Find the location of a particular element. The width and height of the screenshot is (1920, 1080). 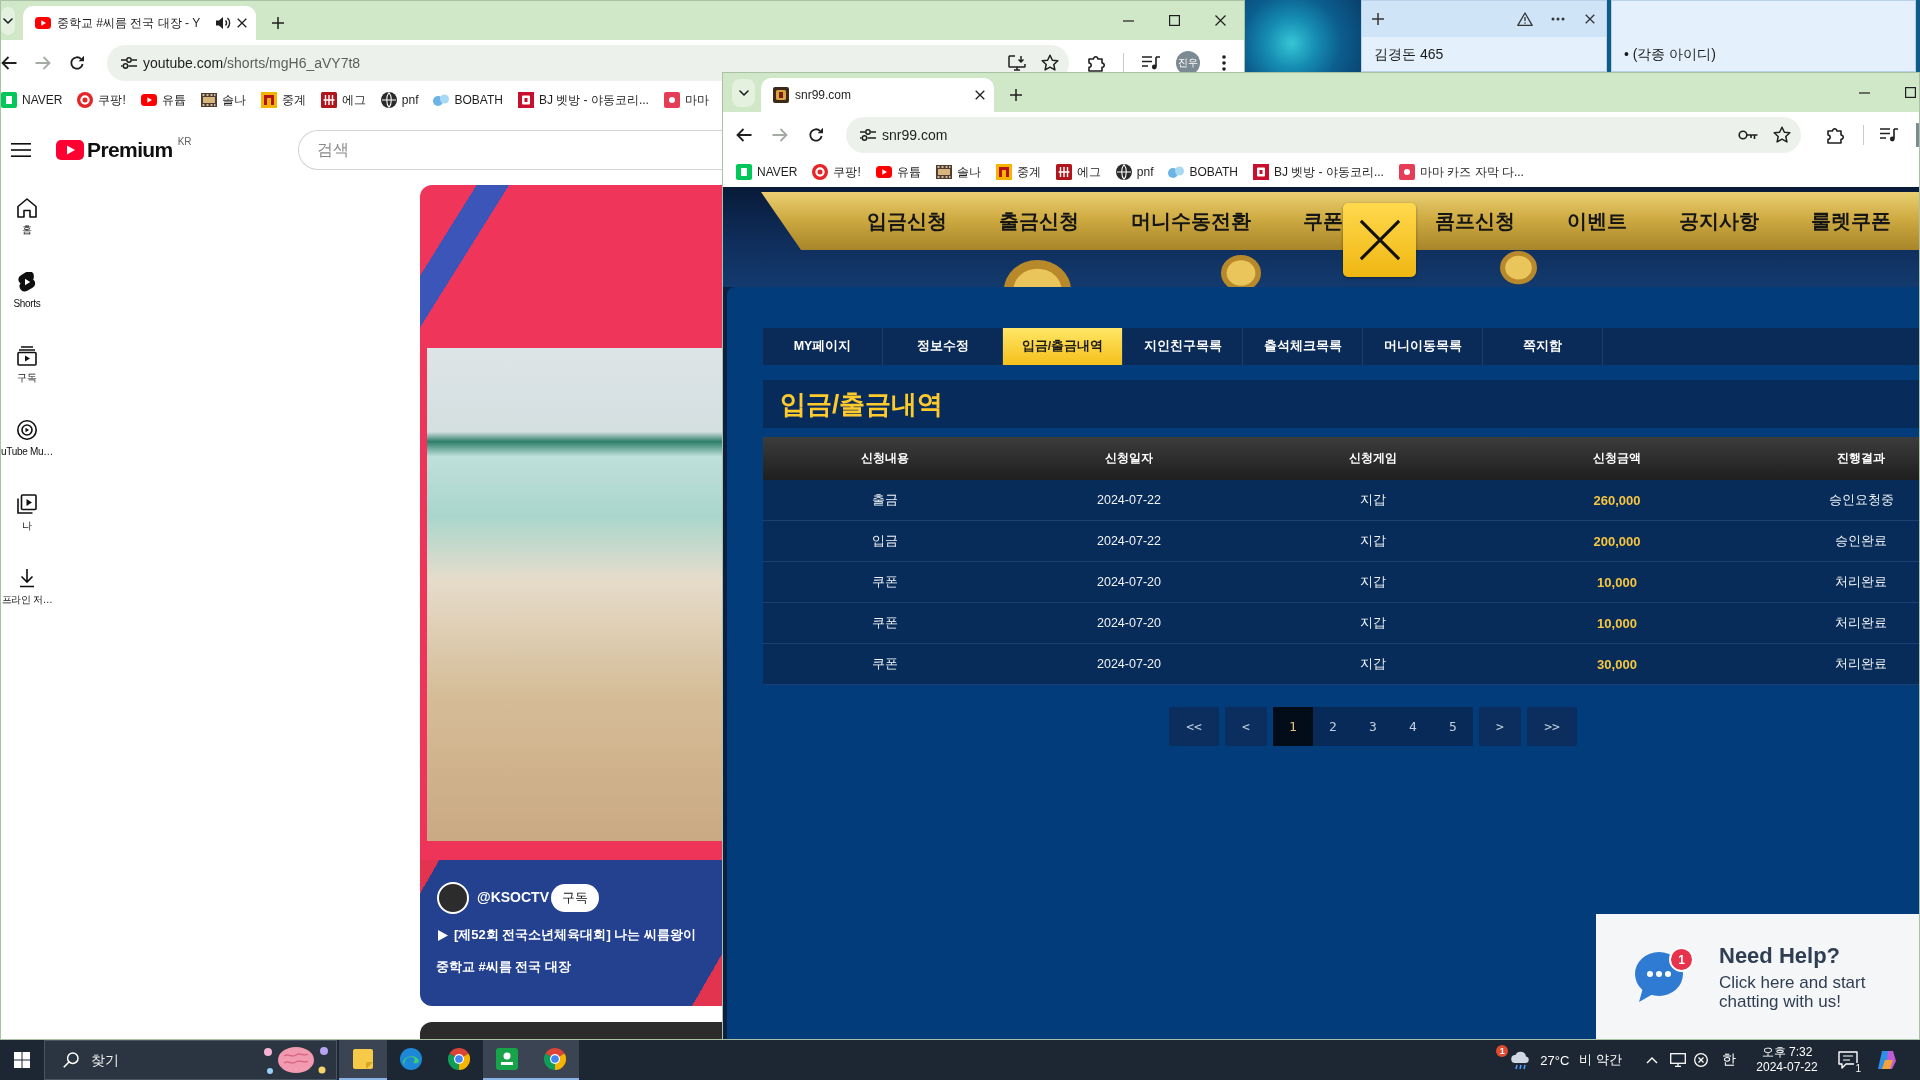

tab-search-button is located at coordinates (8, 21).